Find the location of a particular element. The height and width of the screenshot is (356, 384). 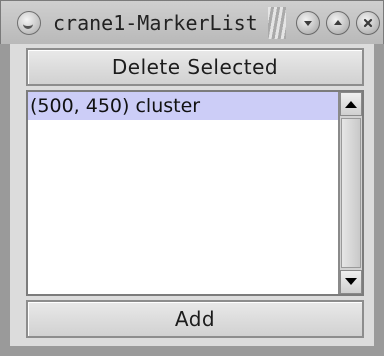

delete-selected-button: Delete Selected is located at coordinates (195, 67).